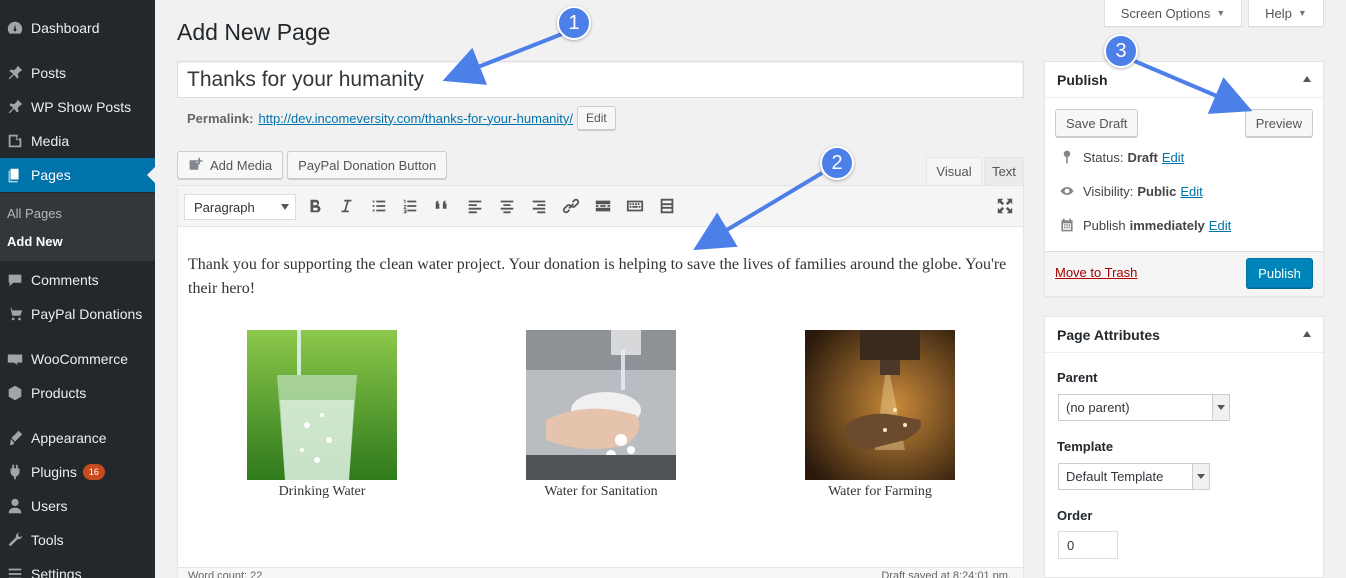  I want to click on gallery-item-farming: Water for Farming, so click(880, 415).